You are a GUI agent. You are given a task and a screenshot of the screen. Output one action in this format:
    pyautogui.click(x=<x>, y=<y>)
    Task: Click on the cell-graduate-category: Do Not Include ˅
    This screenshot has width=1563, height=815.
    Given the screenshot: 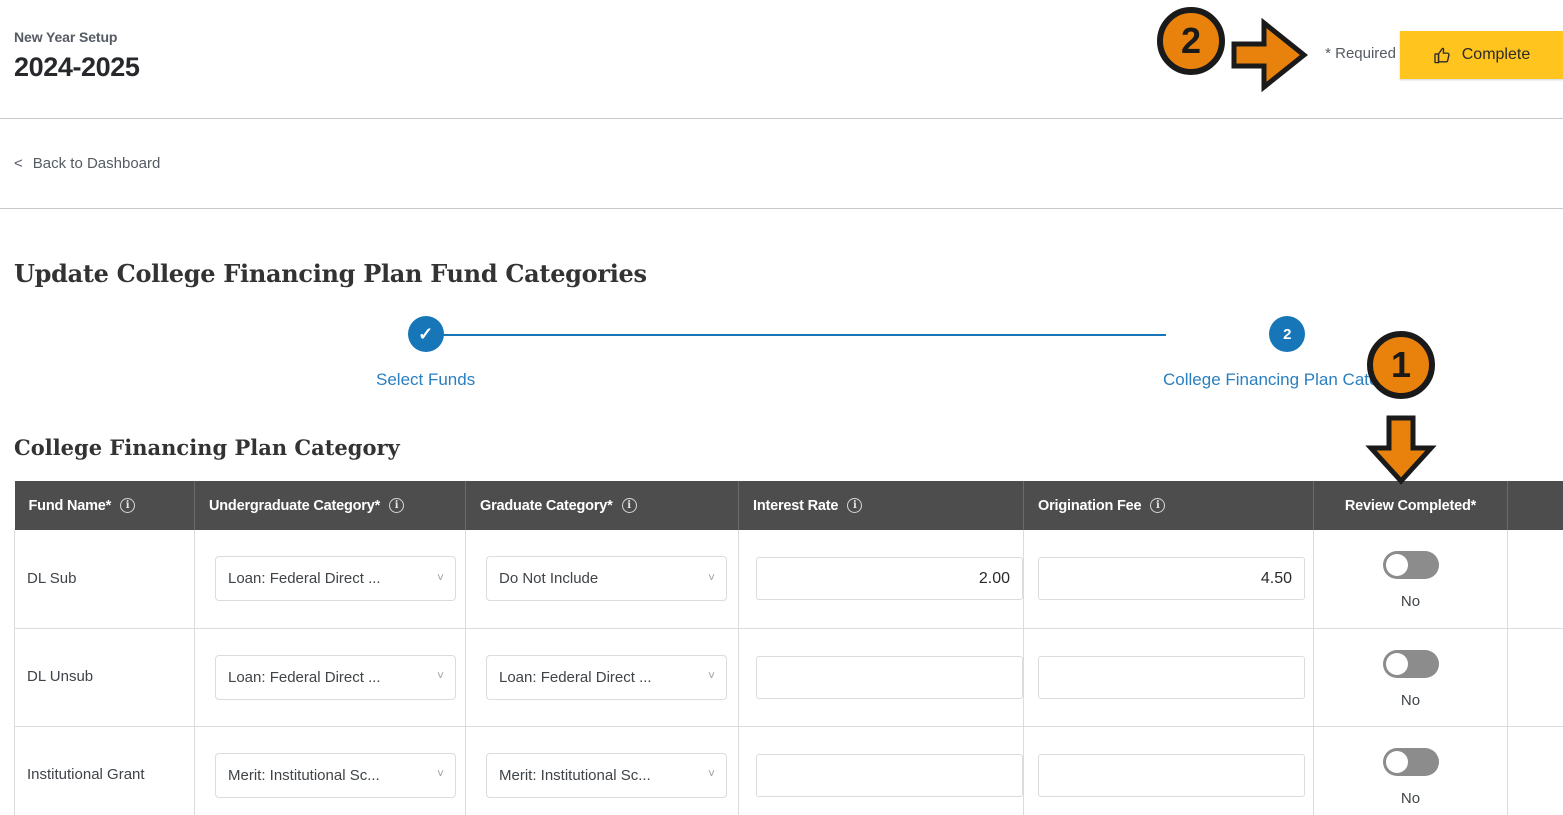 What is the action you would take?
    pyautogui.click(x=602, y=579)
    